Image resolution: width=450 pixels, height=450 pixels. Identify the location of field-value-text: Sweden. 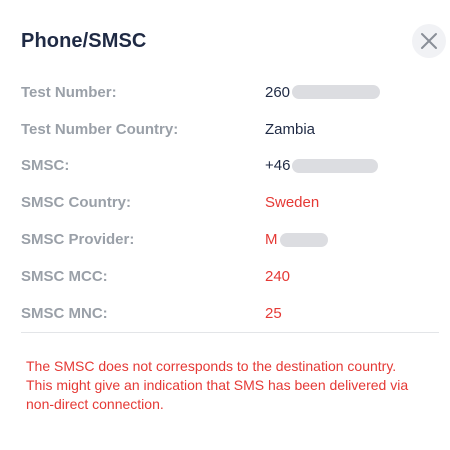
(292, 203).